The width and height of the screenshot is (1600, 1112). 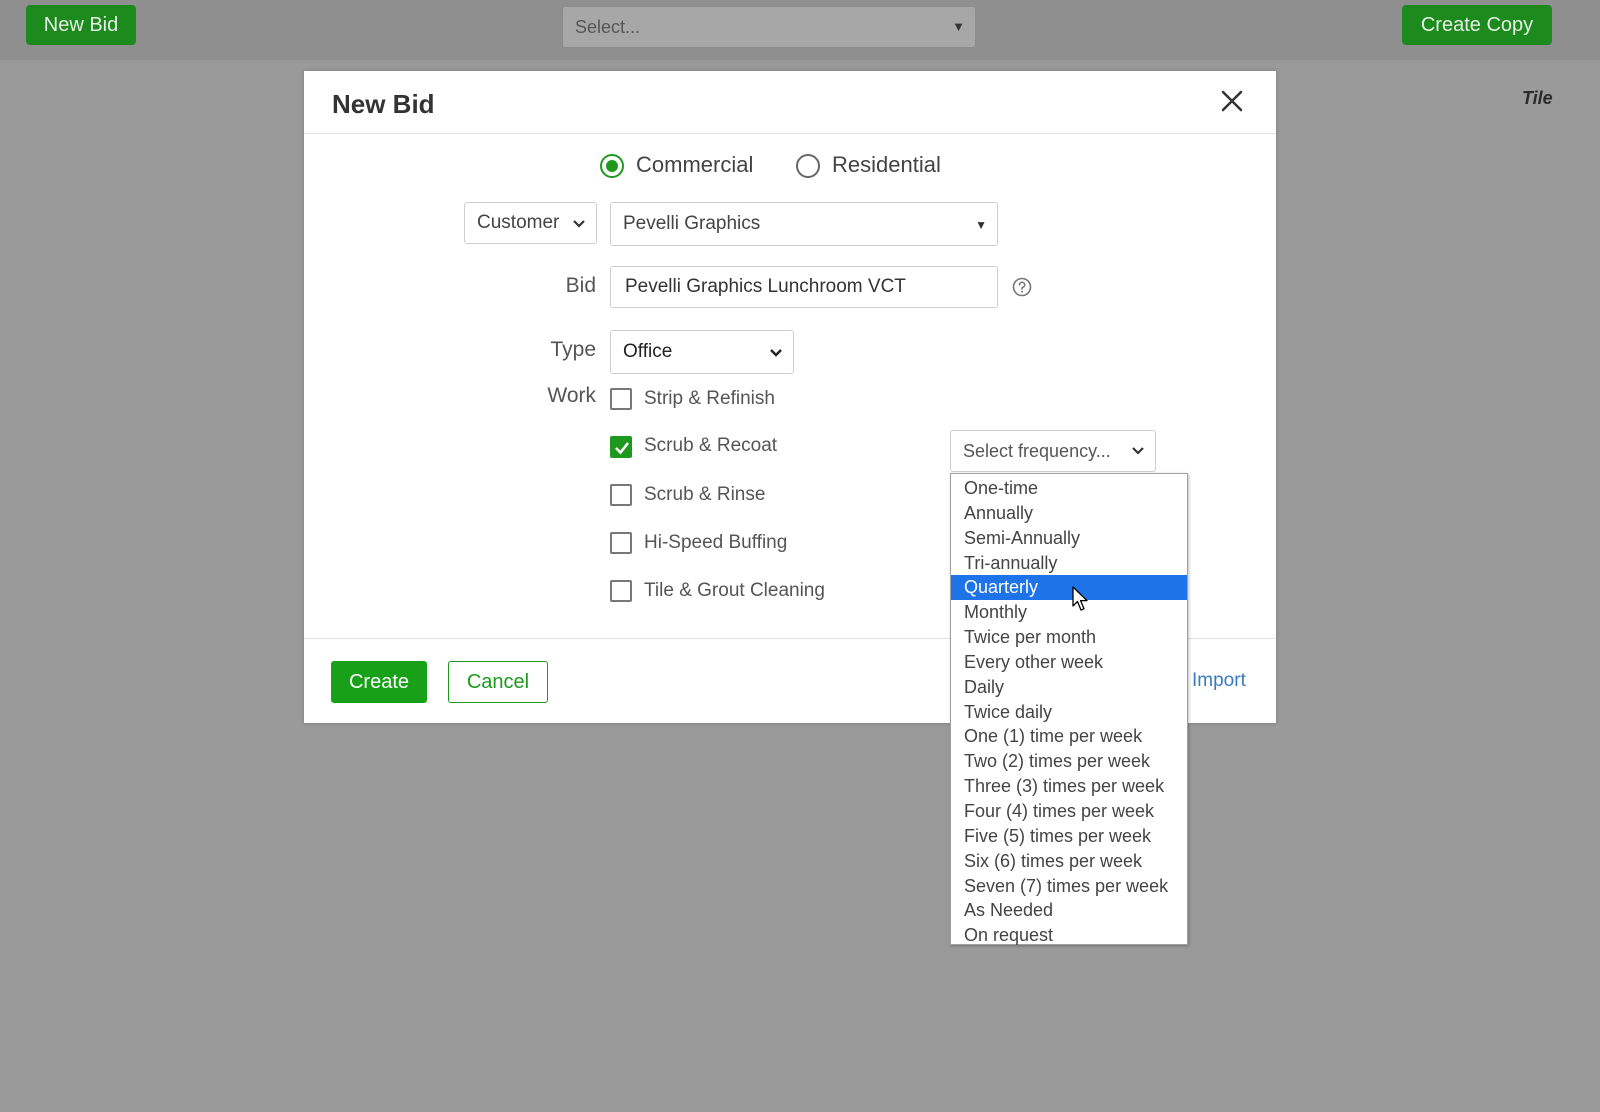 I want to click on commercial-radio, so click(x=612, y=166).